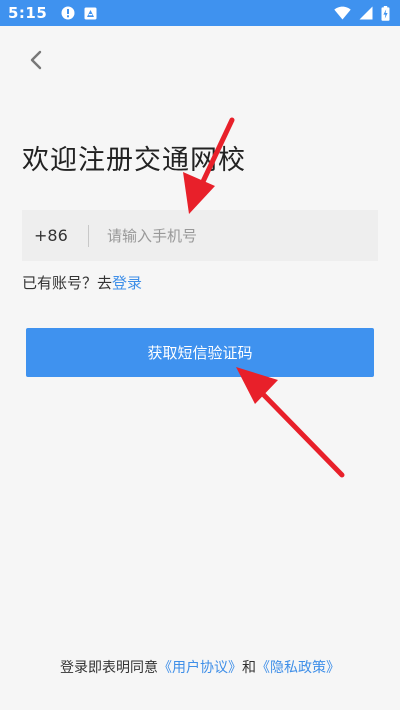 This screenshot has height=710, width=400. I want to click on status-bar: 5:15, so click(200, 13).